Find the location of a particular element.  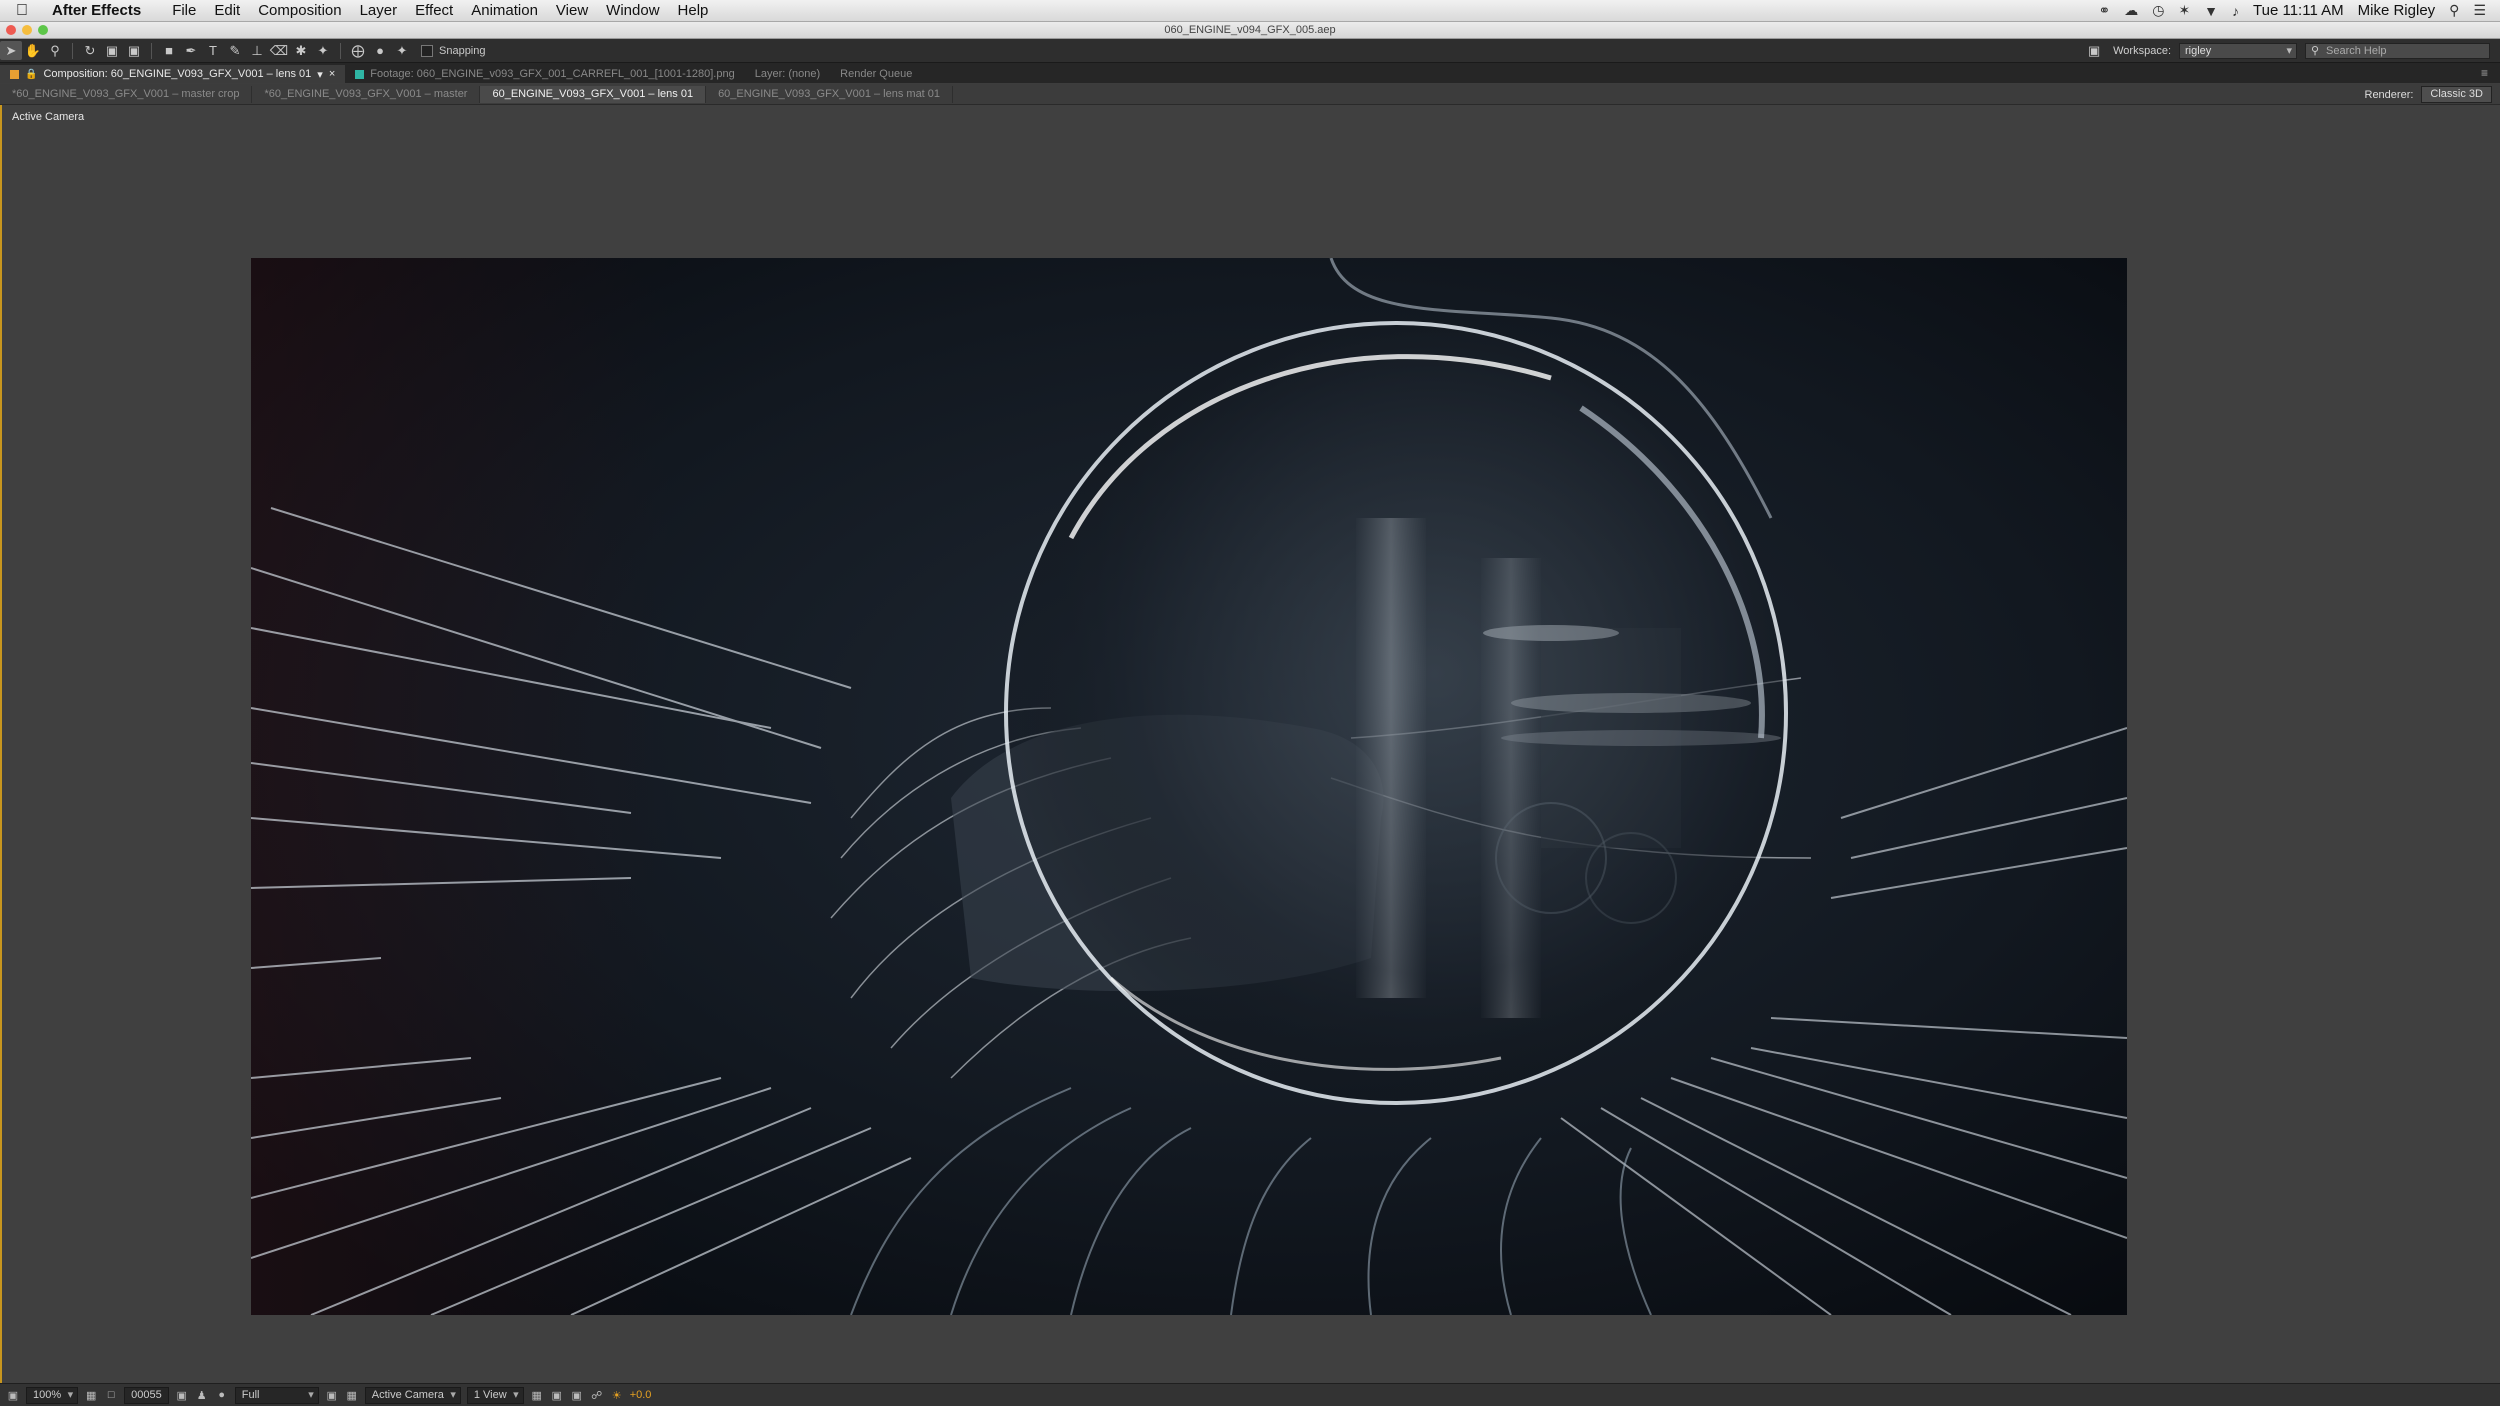

eraser-tool-icon: ⌫ is located at coordinates (279, 50).